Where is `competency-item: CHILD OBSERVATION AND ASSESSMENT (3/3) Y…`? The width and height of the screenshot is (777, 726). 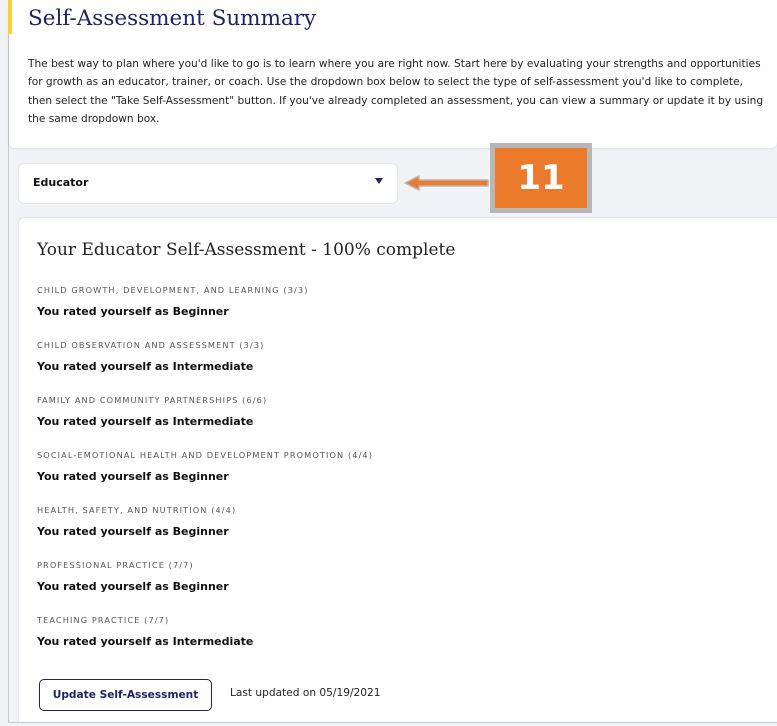
competency-item: CHILD OBSERVATION AND ASSESSMENT (3/3) Y… is located at coordinates (397, 356).